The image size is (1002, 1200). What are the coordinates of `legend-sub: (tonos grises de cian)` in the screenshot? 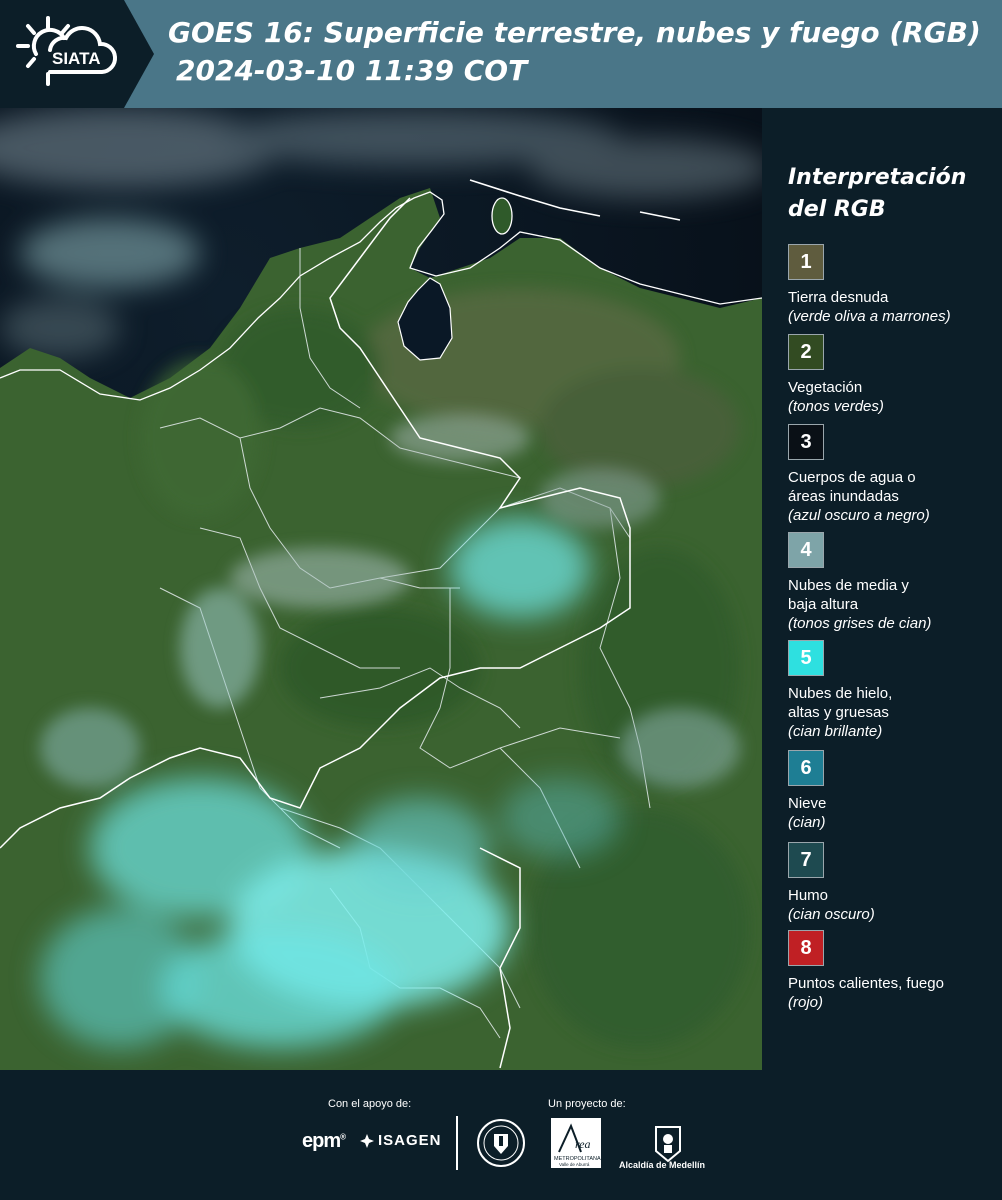 It's located at (860, 623).